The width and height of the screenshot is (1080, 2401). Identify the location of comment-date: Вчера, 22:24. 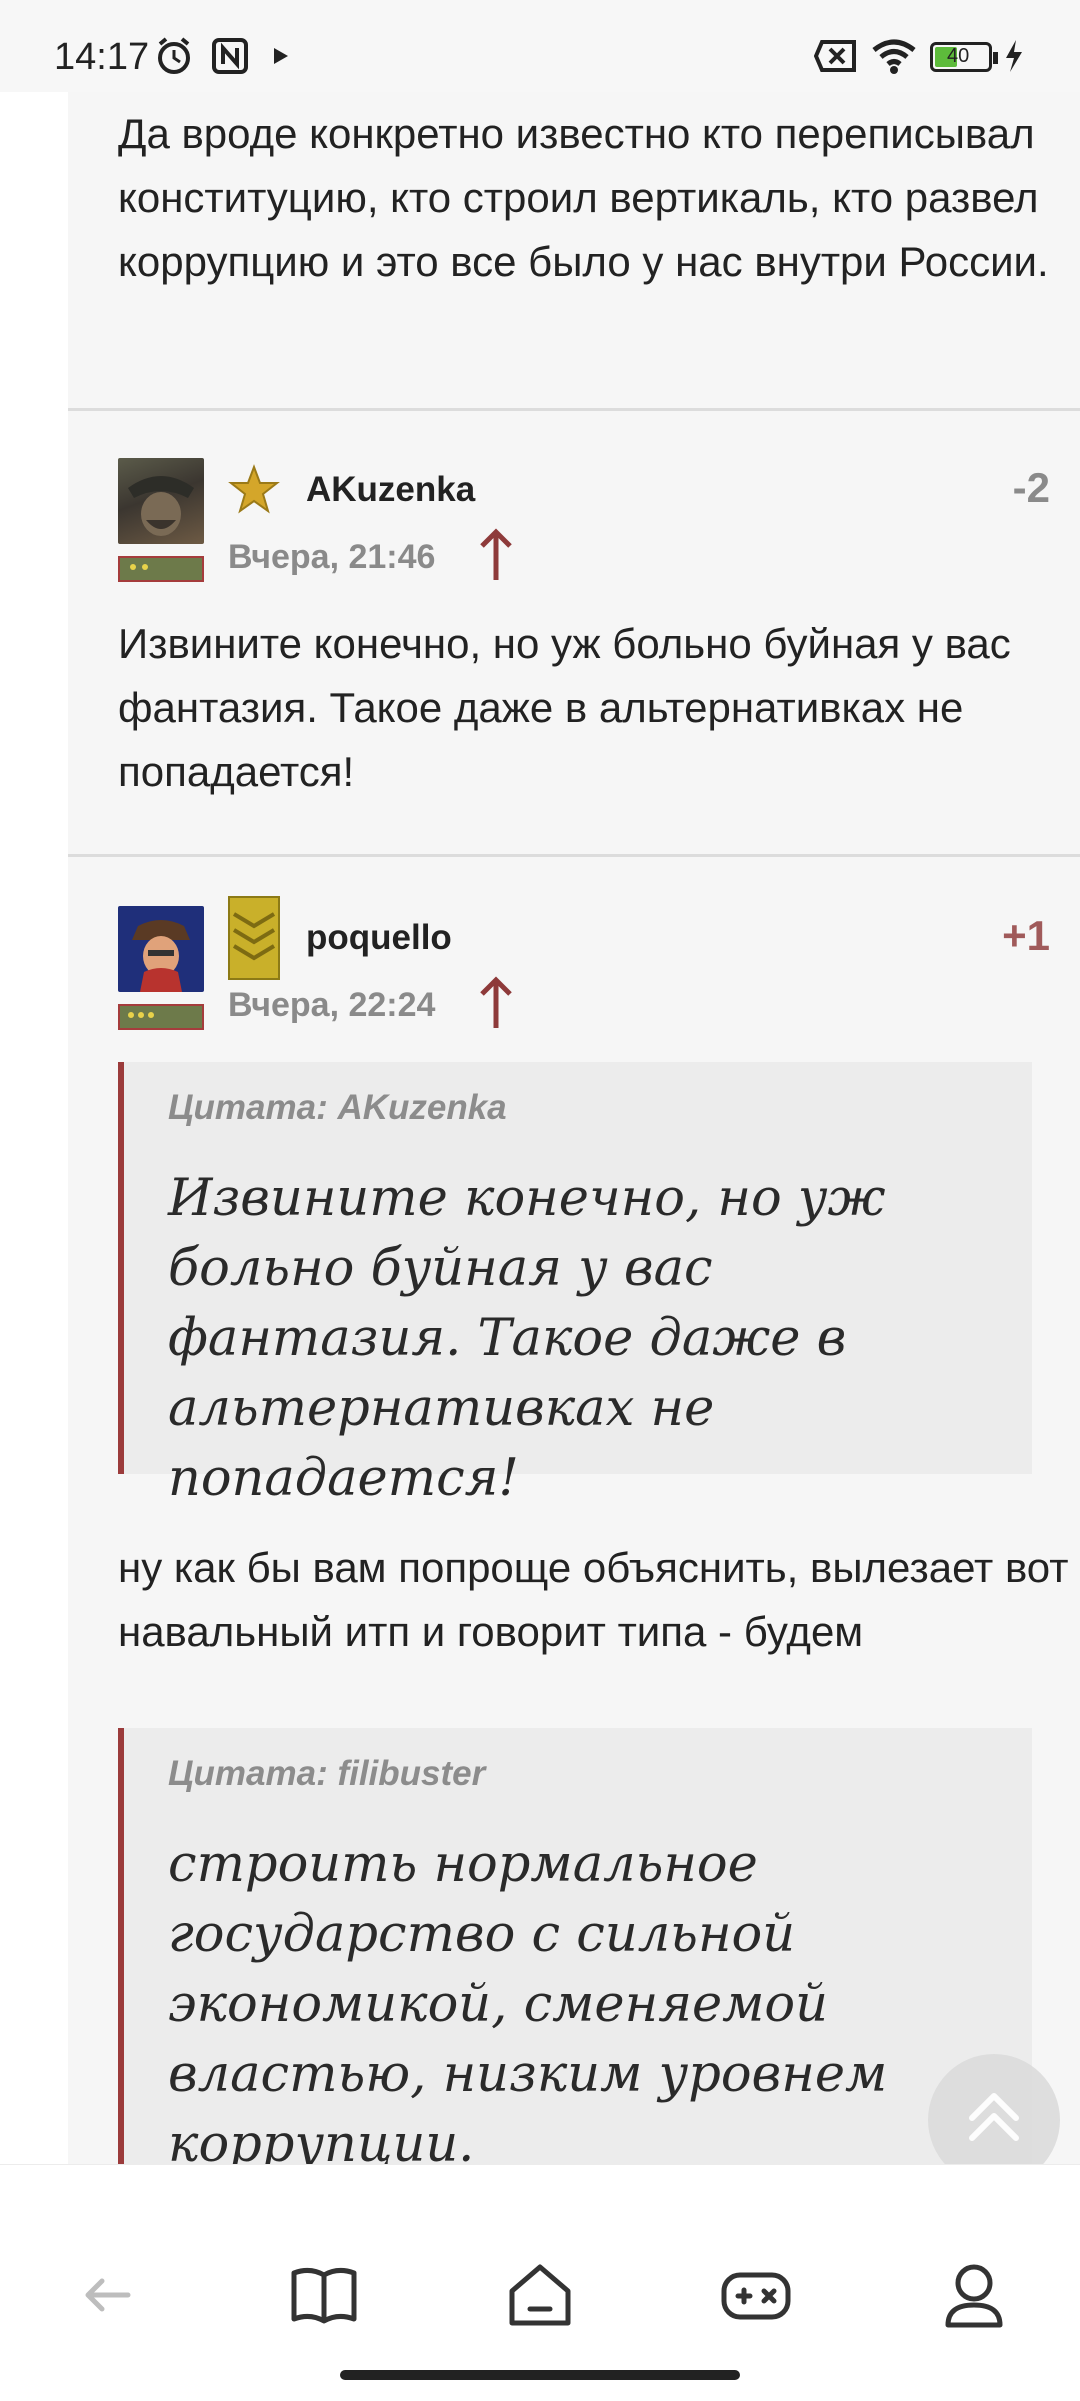
(332, 1005).